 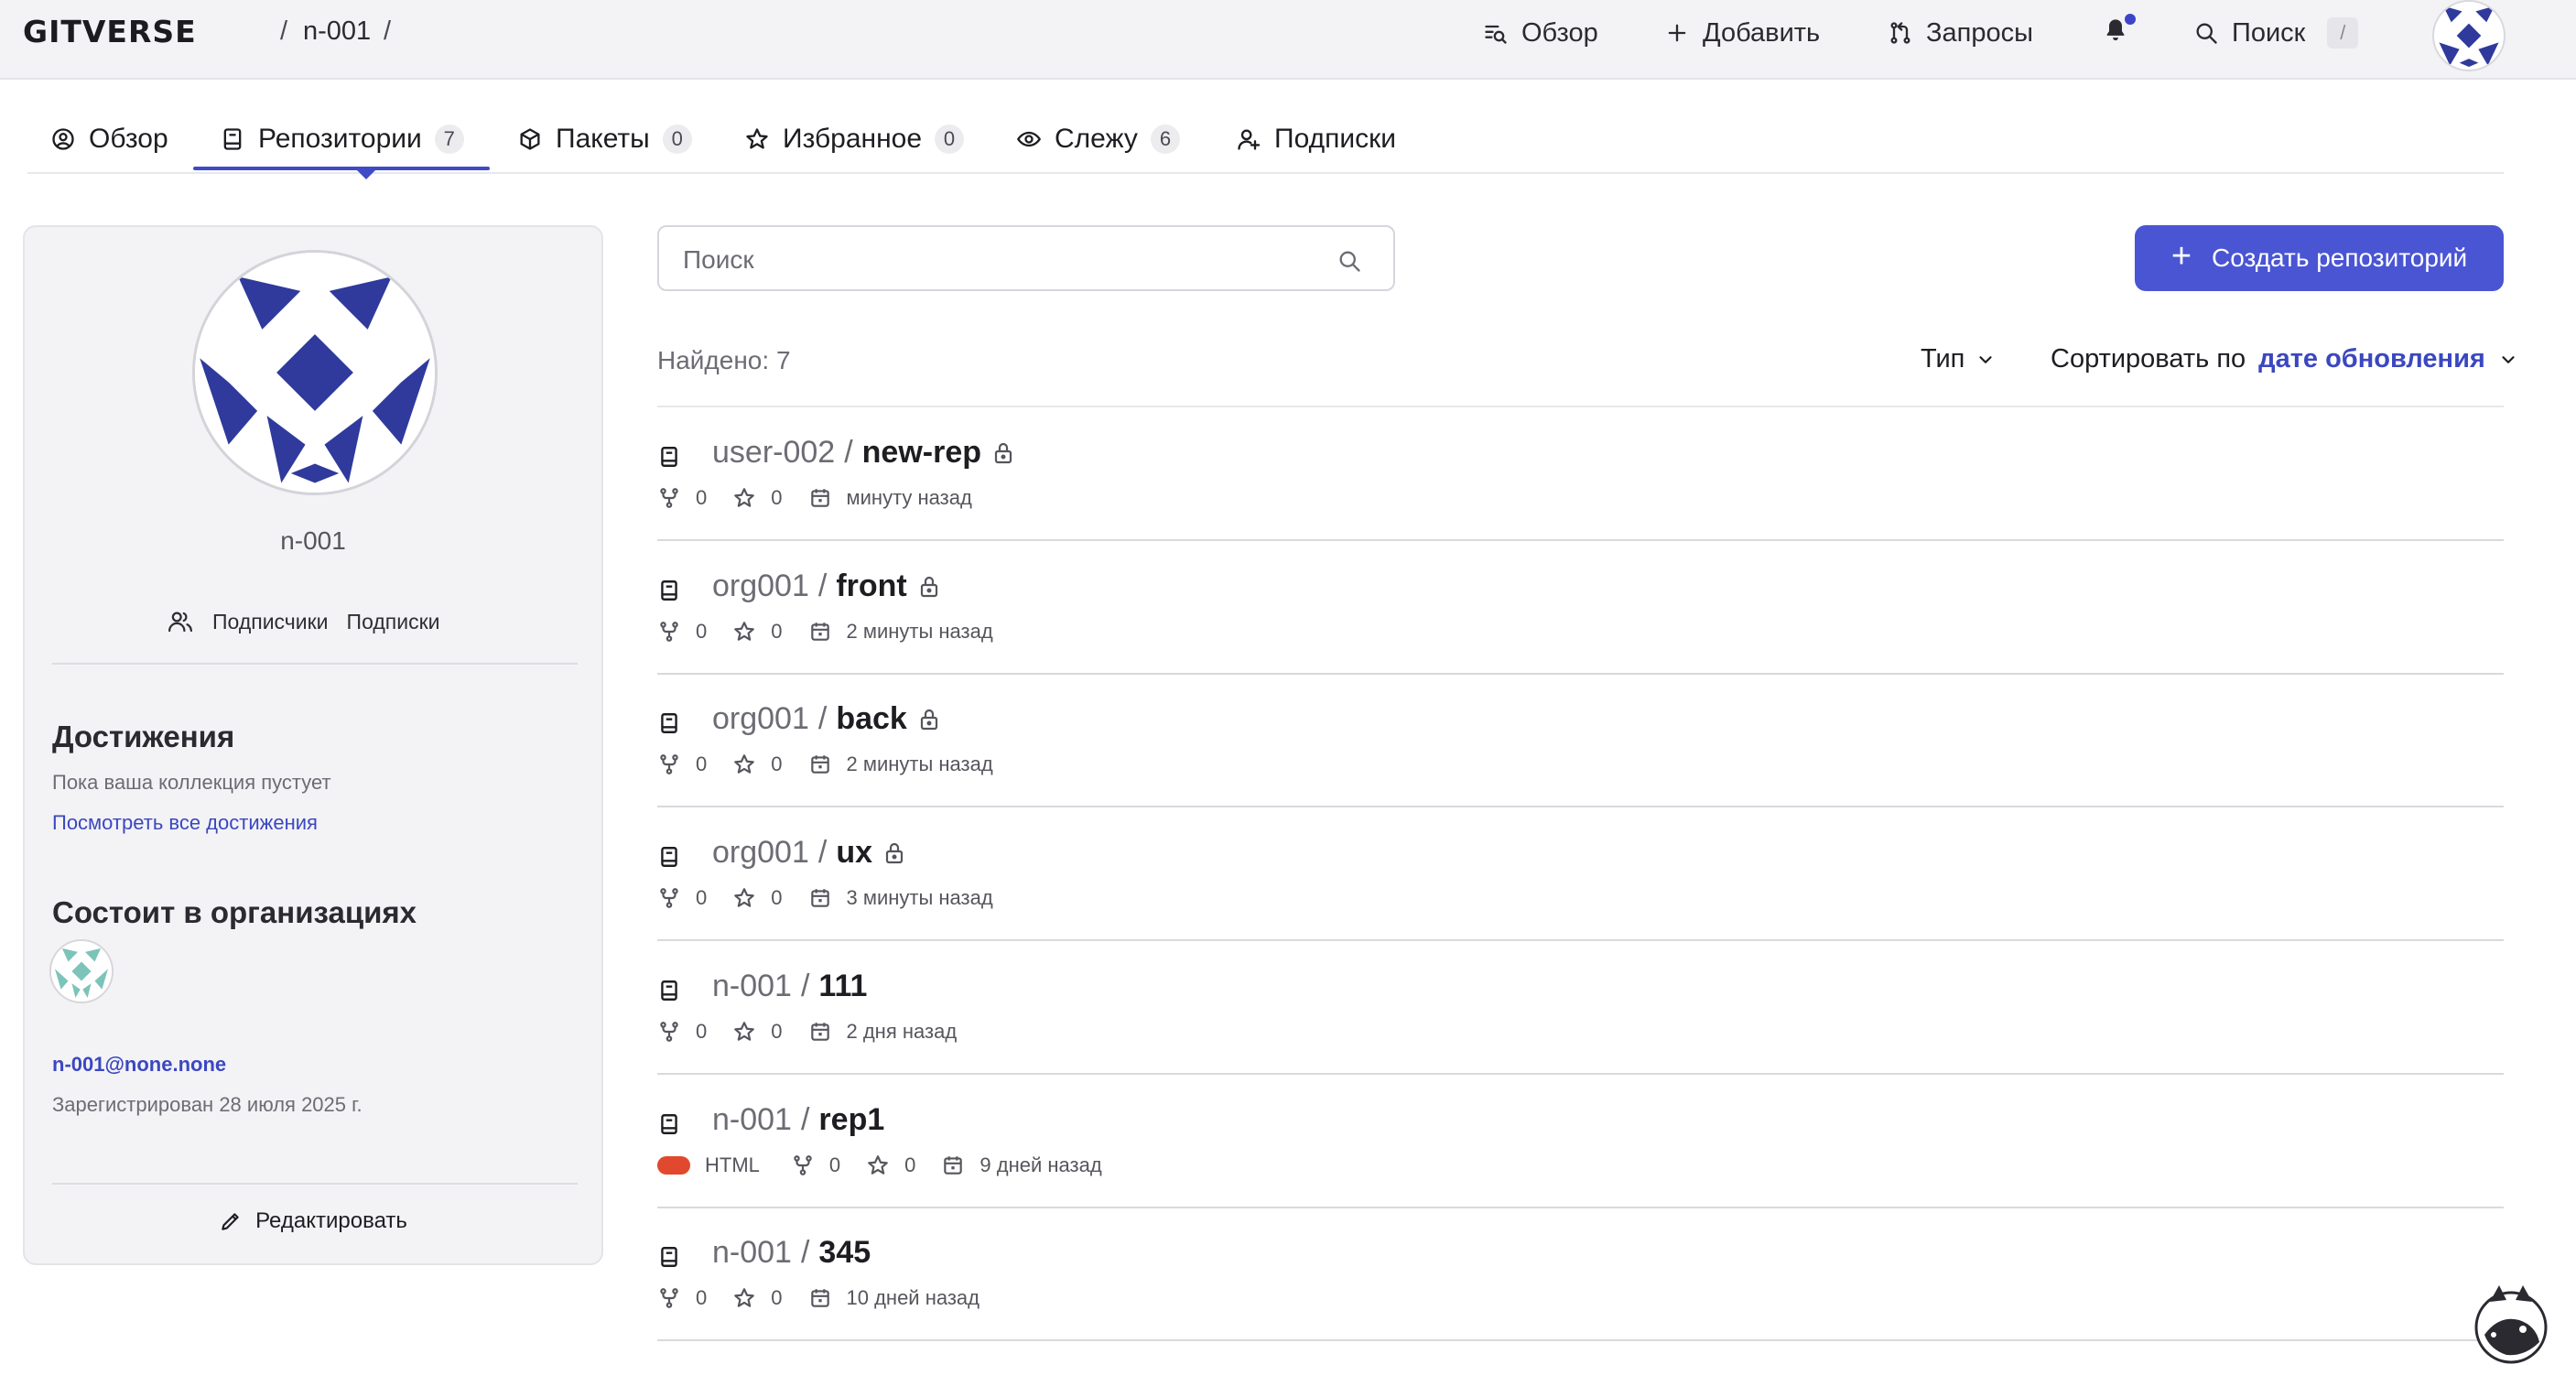 I want to click on followers-link: Подписчики, so click(x=271, y=622).